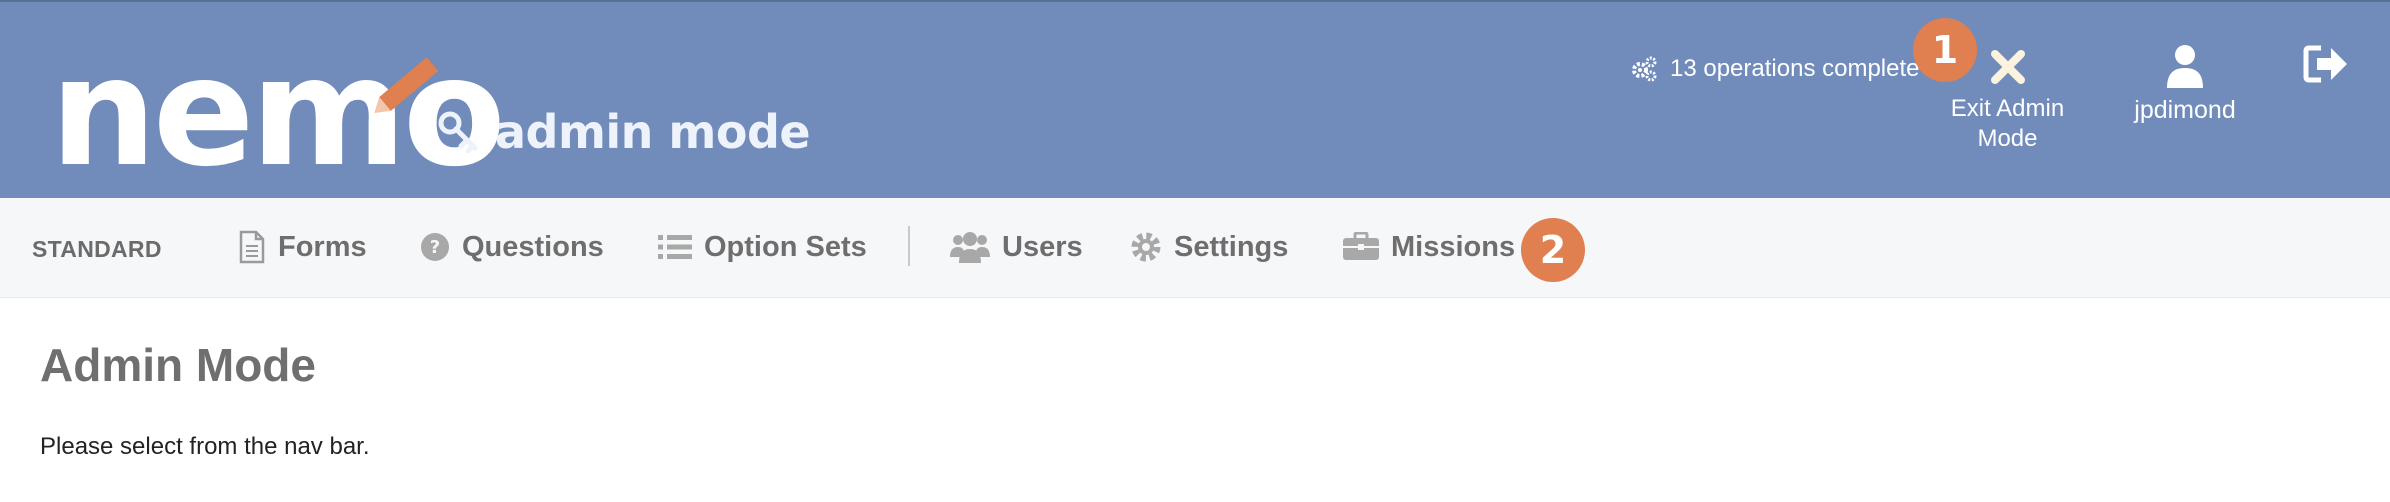  I want to click on nav-item-label: Questions, so click(533, 246).